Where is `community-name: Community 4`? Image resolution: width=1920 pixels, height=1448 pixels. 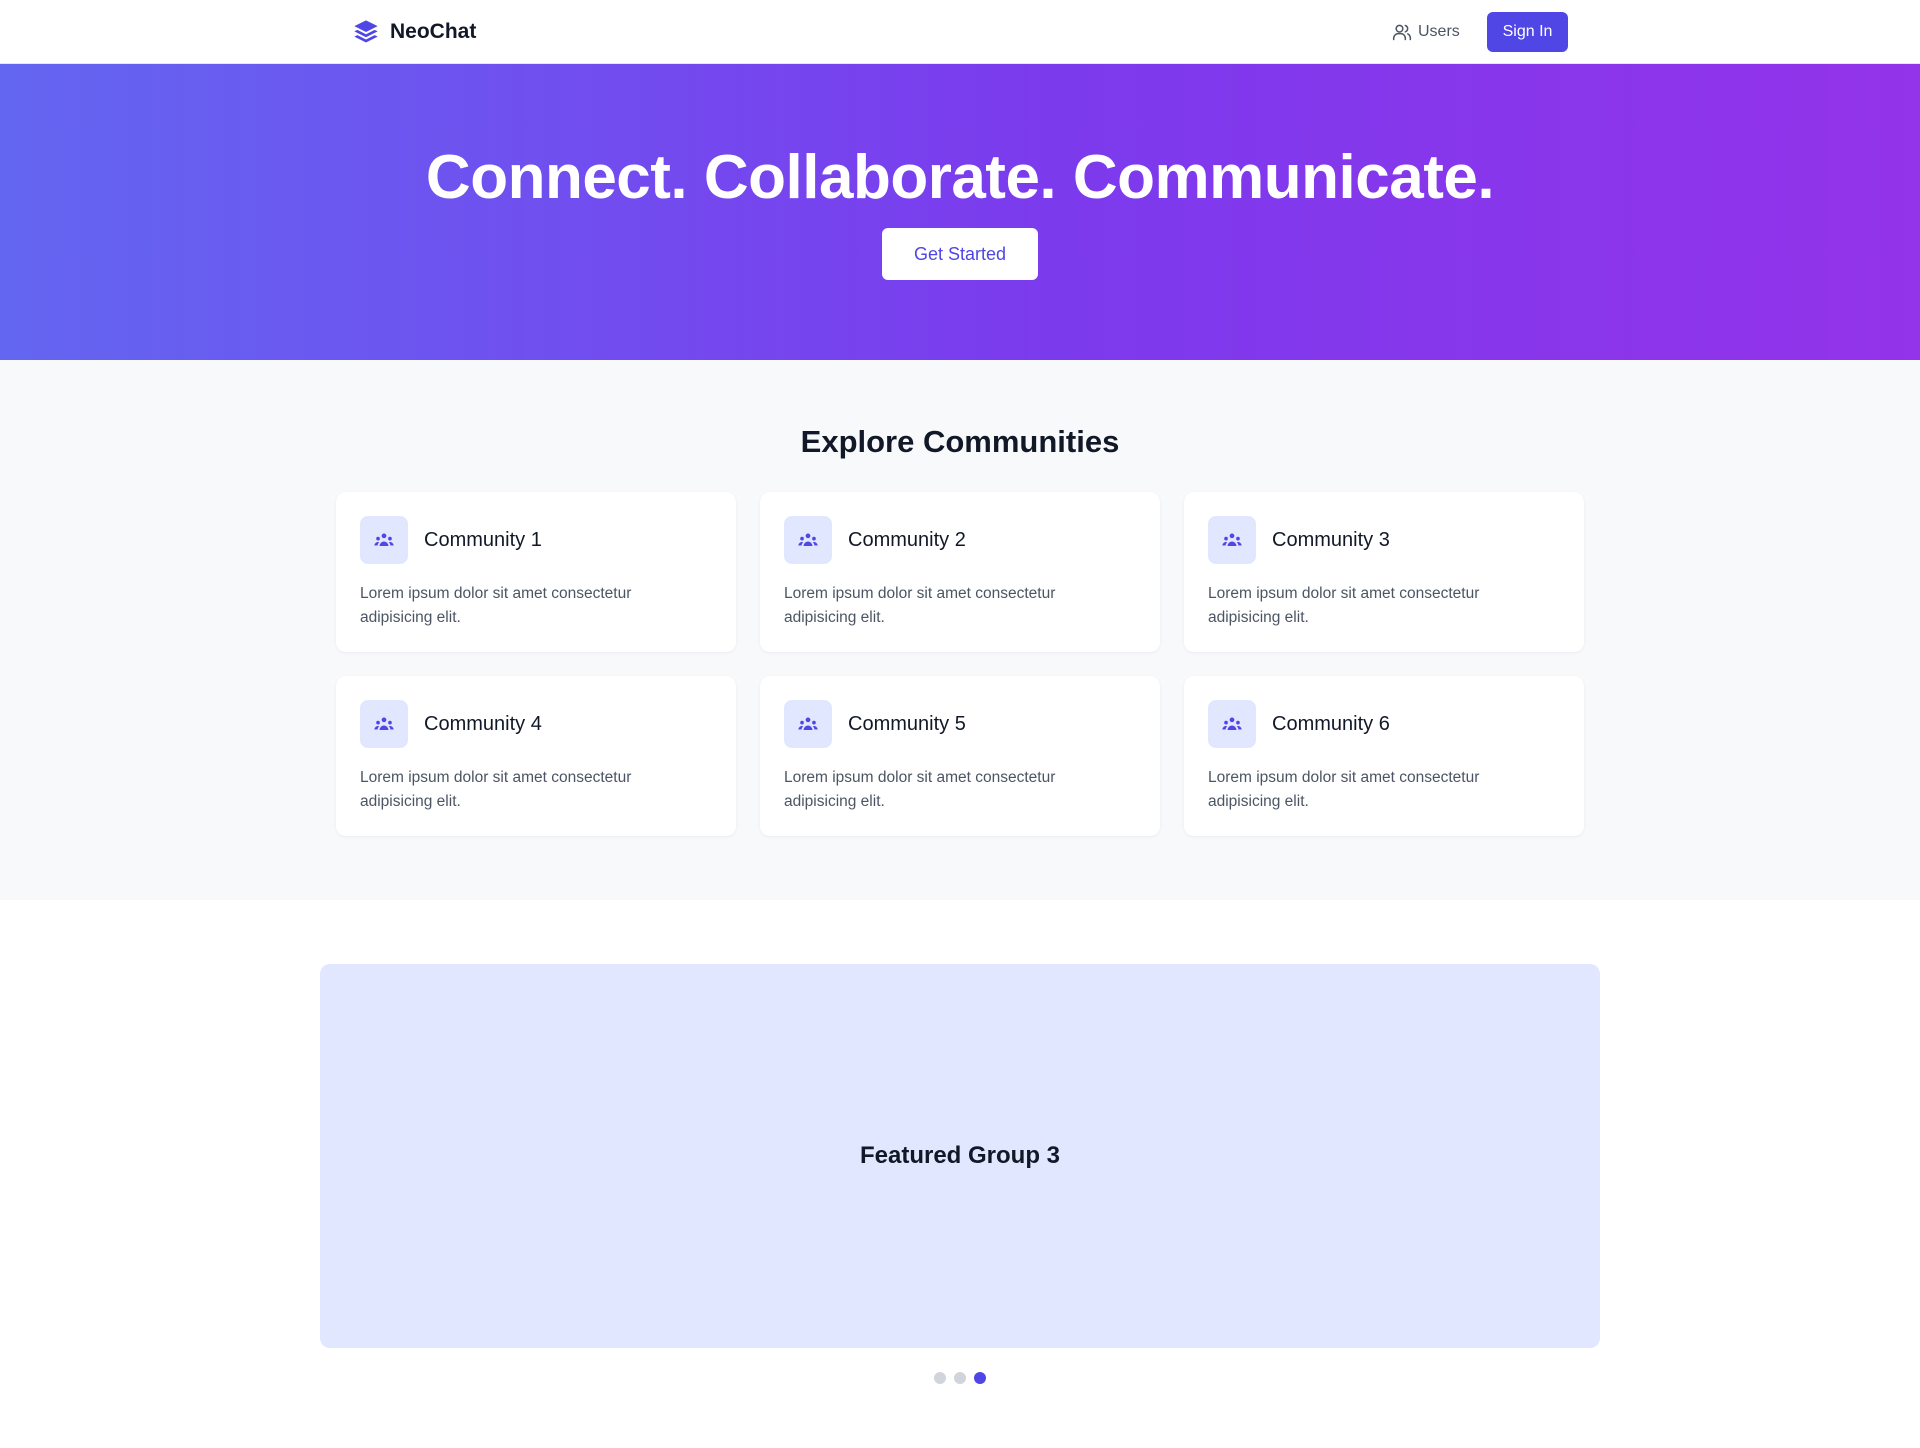 community-name: Community 4 is located at coordinates (483, 723).